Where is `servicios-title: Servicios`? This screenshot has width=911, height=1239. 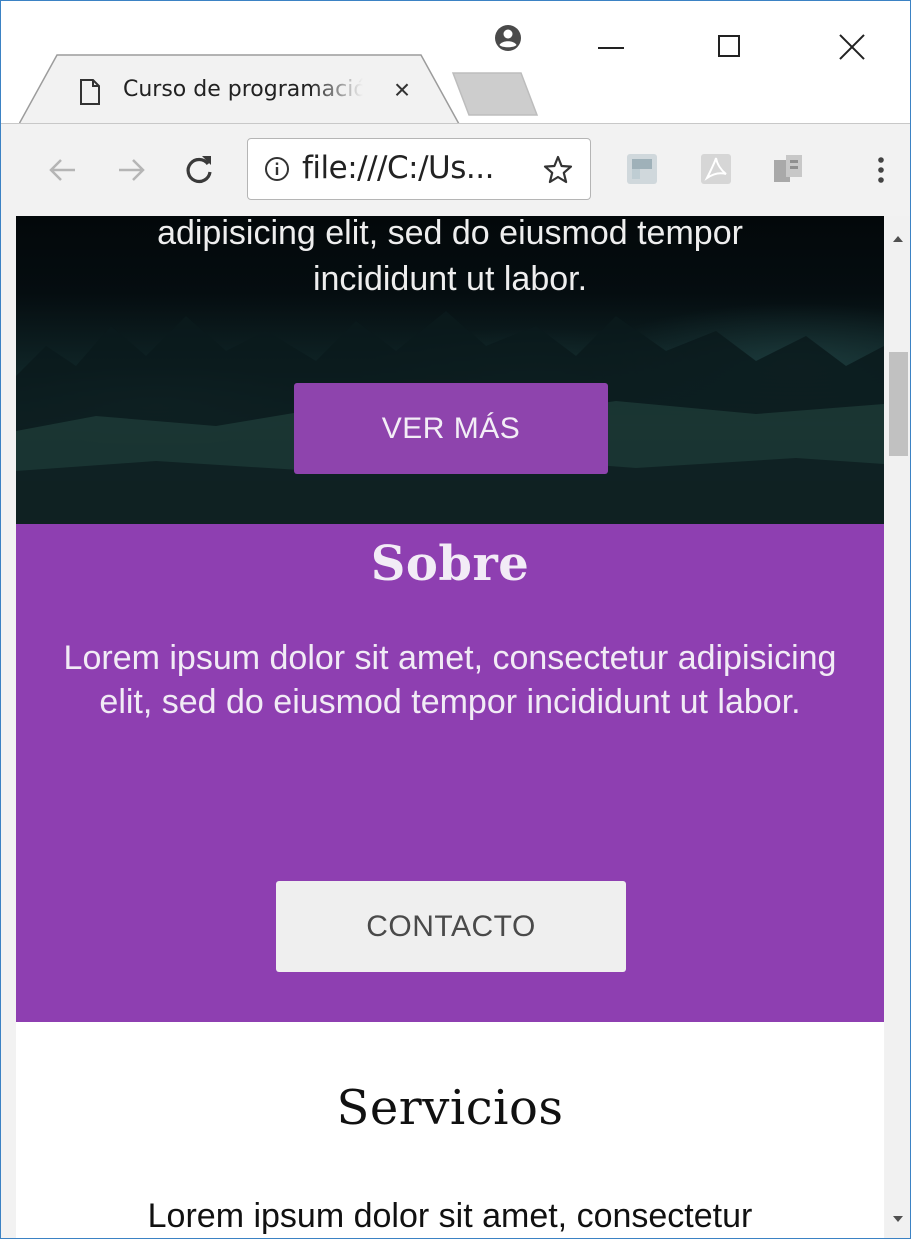
servicios-title: Servicios is located at coordinates (450, 1108).